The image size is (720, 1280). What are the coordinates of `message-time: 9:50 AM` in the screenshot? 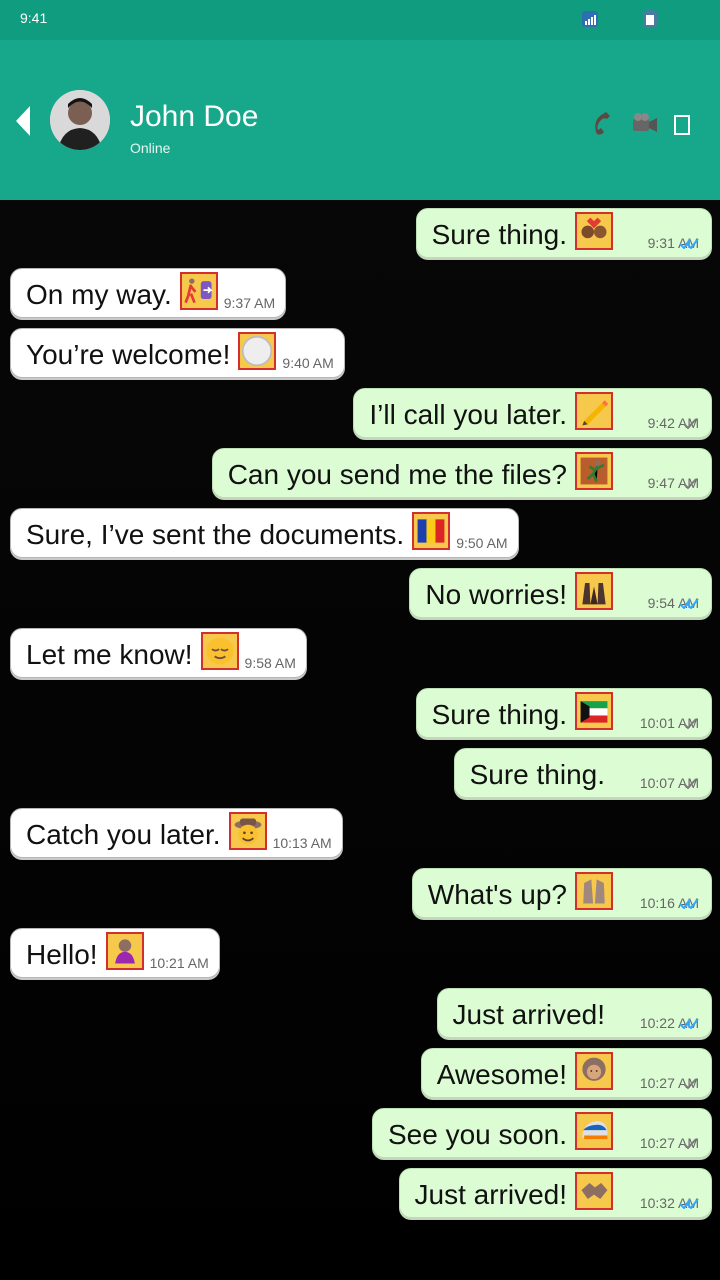 It's located at (482, 543).